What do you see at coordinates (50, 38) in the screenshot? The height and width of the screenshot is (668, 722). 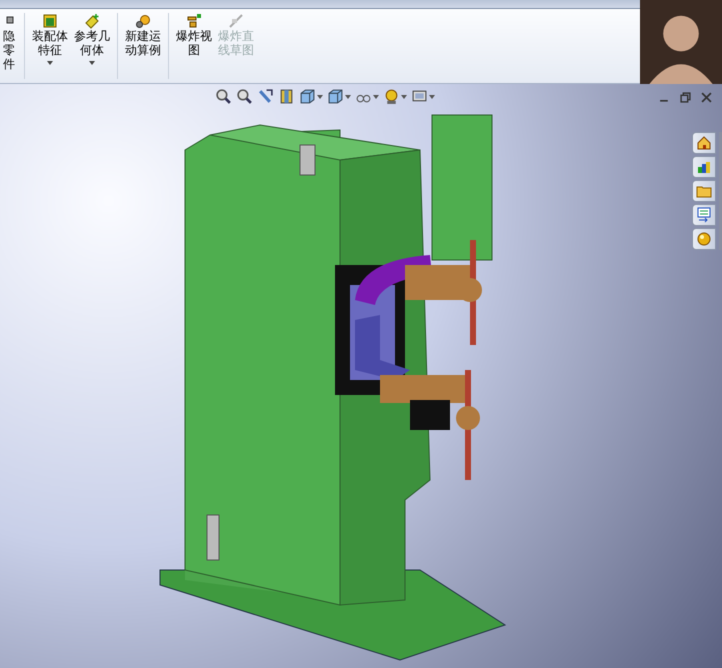 I see `ribbon-button: 装配体 特征` at bounding box center [50, 38].